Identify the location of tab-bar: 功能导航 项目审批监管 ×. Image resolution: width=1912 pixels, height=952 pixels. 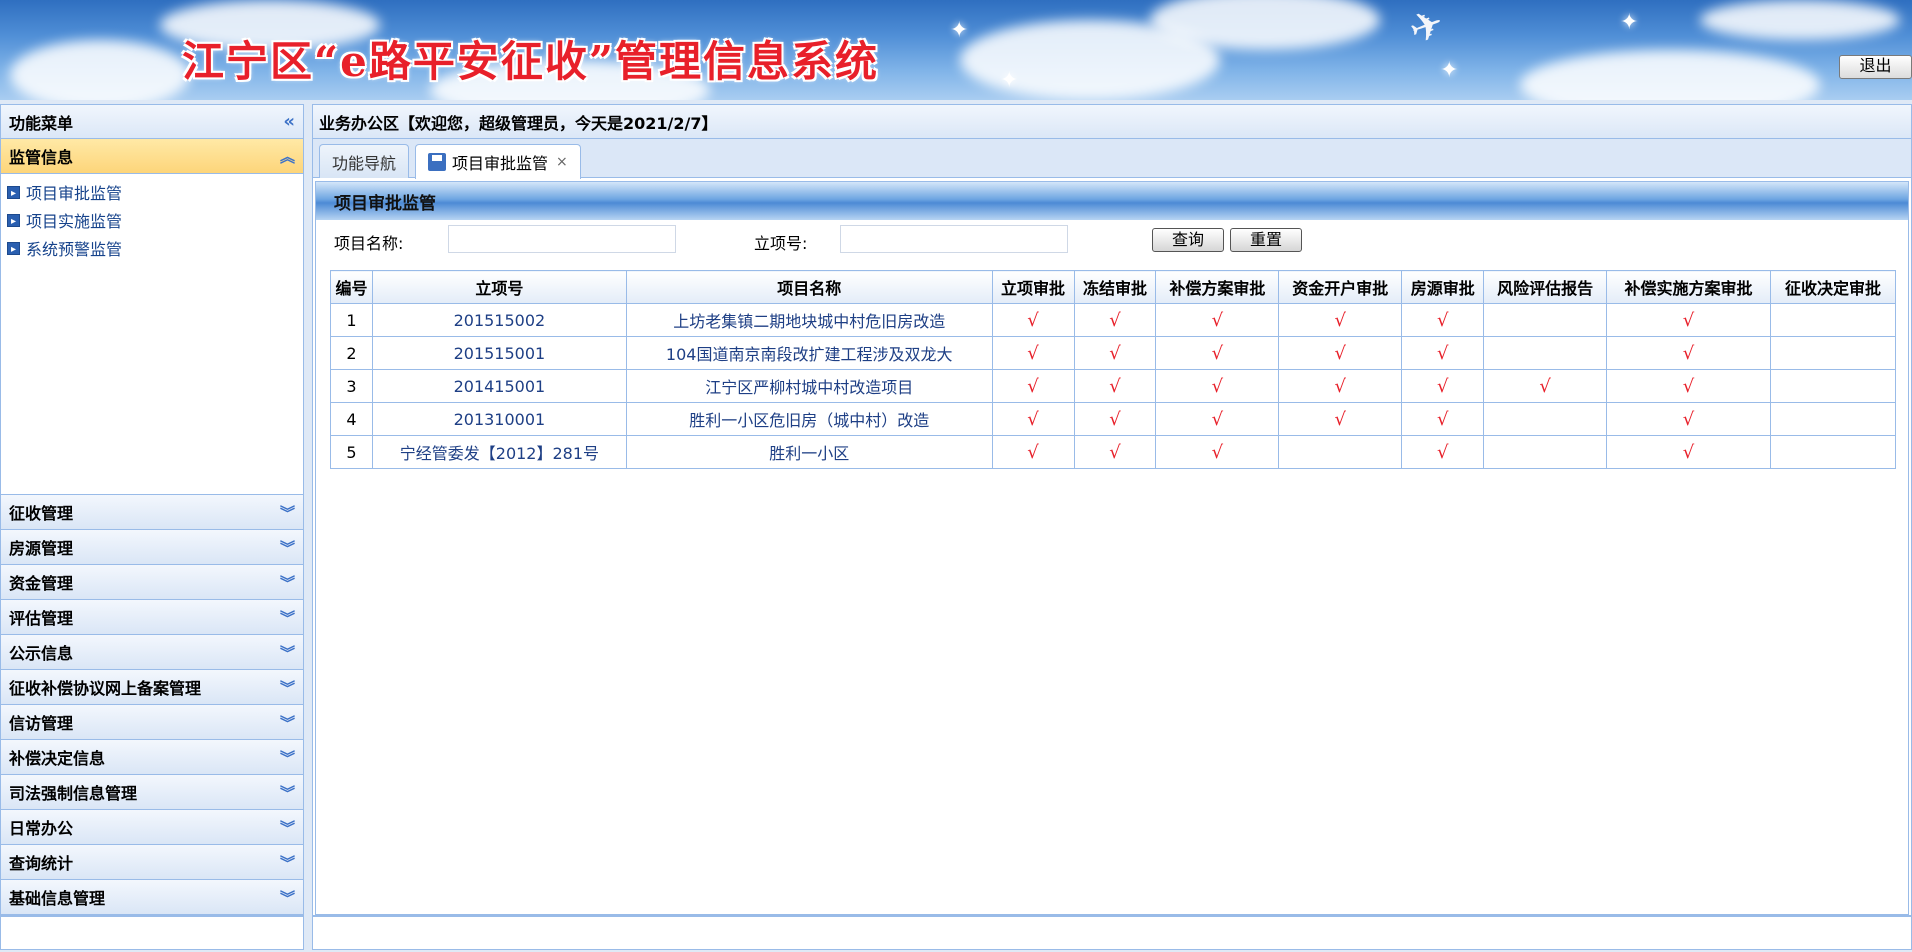
(1112, 159).